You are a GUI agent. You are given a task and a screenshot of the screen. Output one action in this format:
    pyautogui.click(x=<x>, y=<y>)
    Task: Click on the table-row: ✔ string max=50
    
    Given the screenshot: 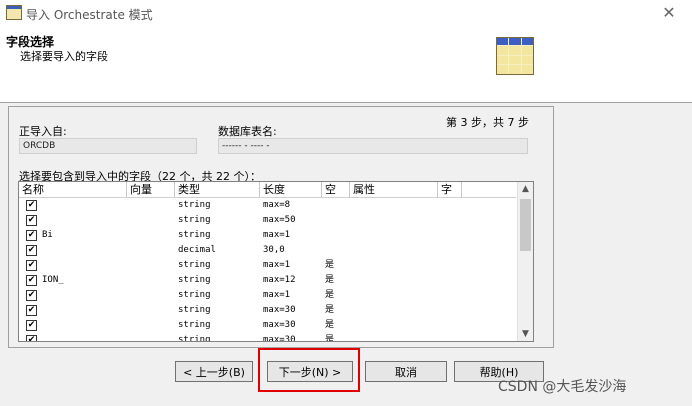 What is the action you would take?
    pyautogui.click(x=267, y=220)
    